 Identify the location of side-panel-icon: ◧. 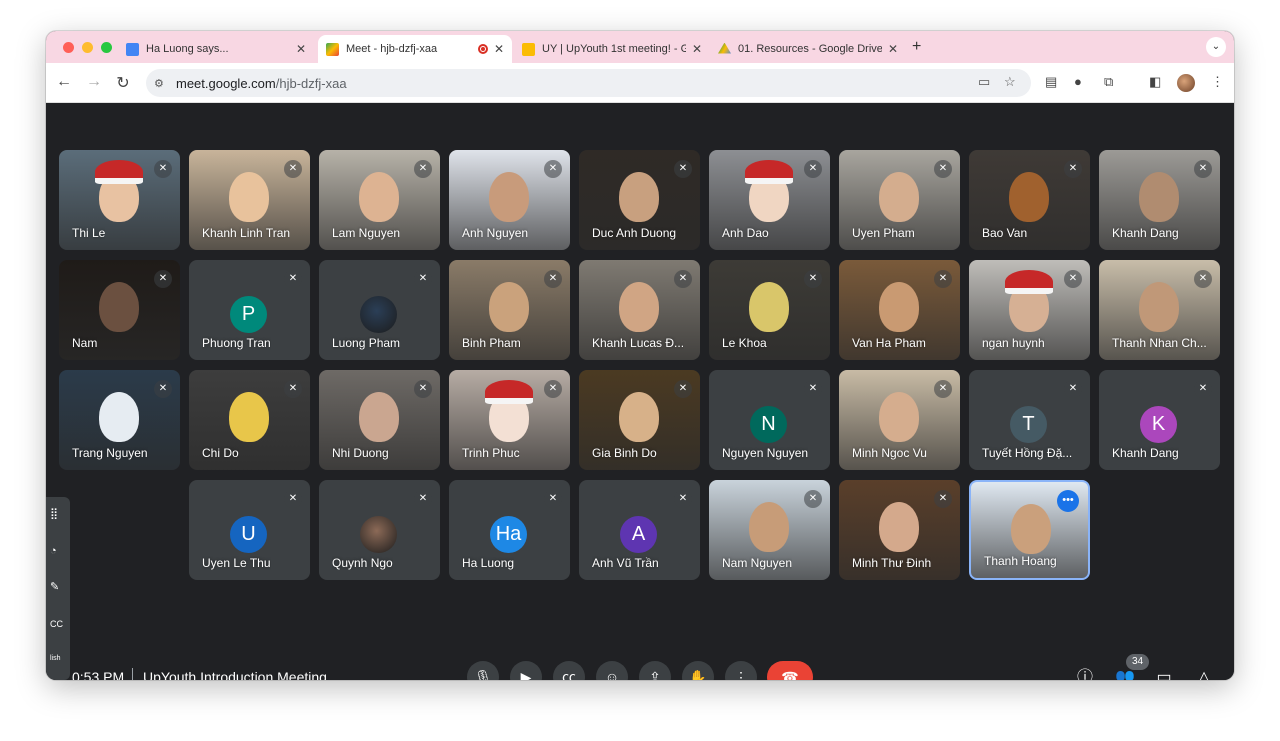
(1155, 82).